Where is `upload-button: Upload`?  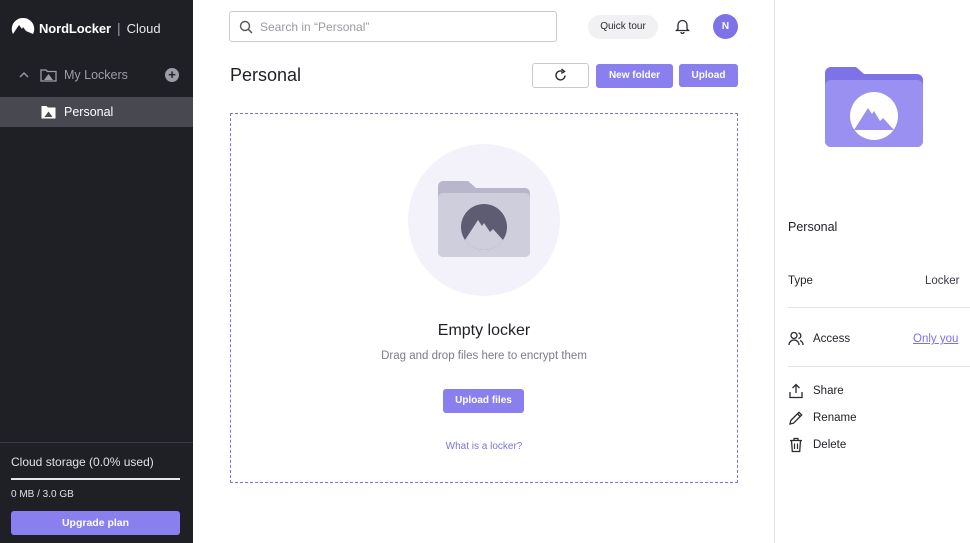
upload-button: Upload is located at coordinates (708, 75).